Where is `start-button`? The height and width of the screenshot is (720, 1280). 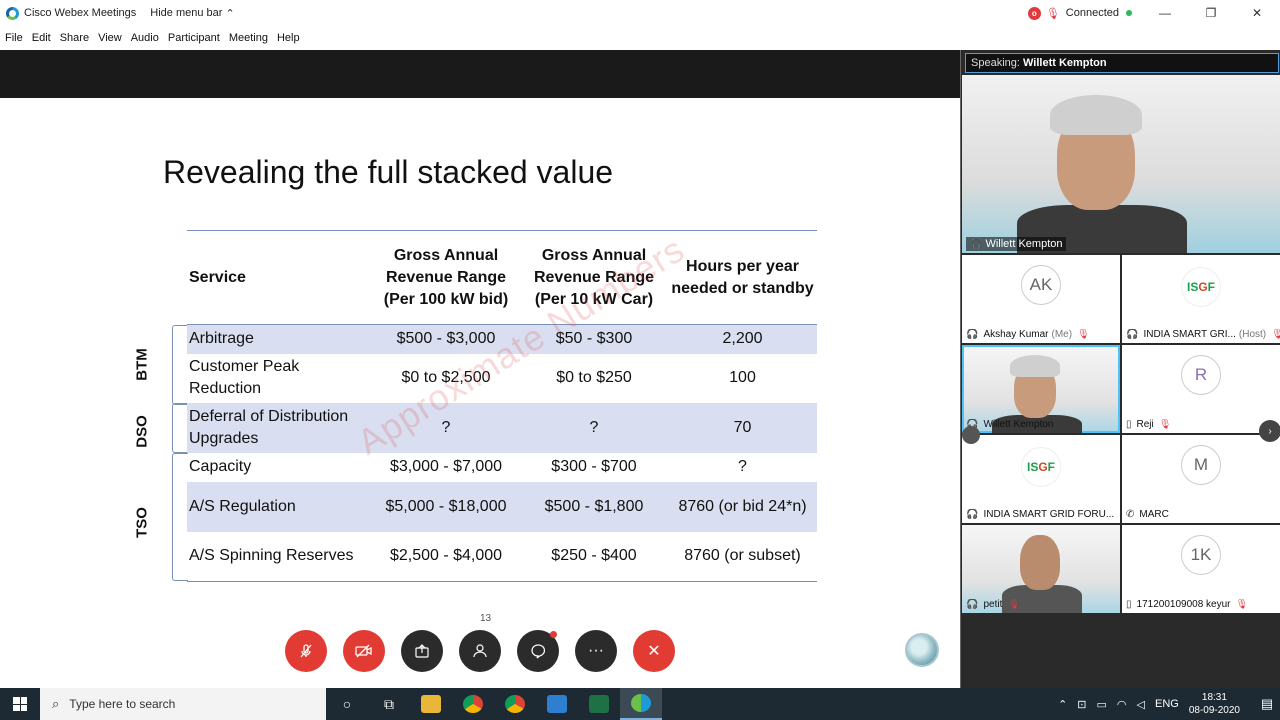
start-button is located at coordinates (20, 704).